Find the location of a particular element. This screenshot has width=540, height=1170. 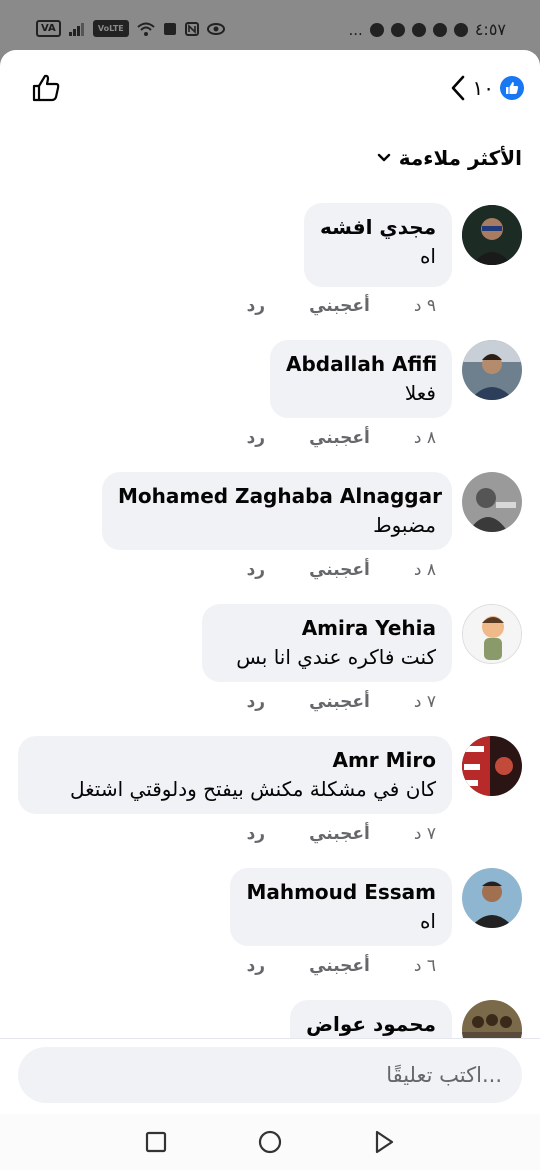

home-icon is located at coordinates (270, 1142).